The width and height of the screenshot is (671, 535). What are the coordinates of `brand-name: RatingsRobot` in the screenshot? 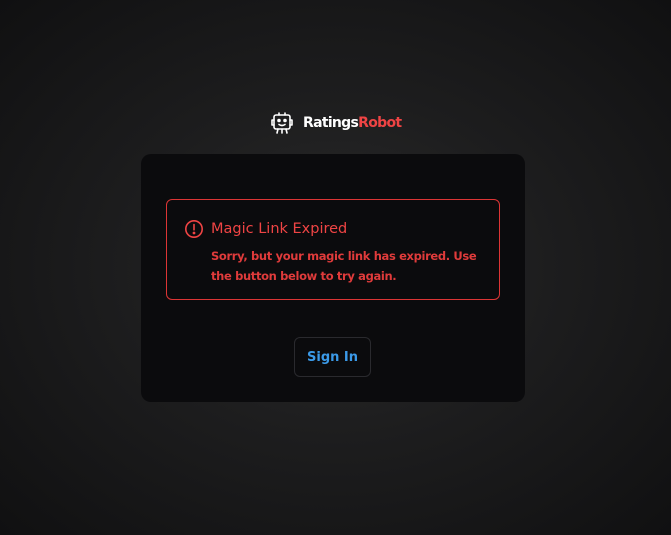 It's located at (352, 123).